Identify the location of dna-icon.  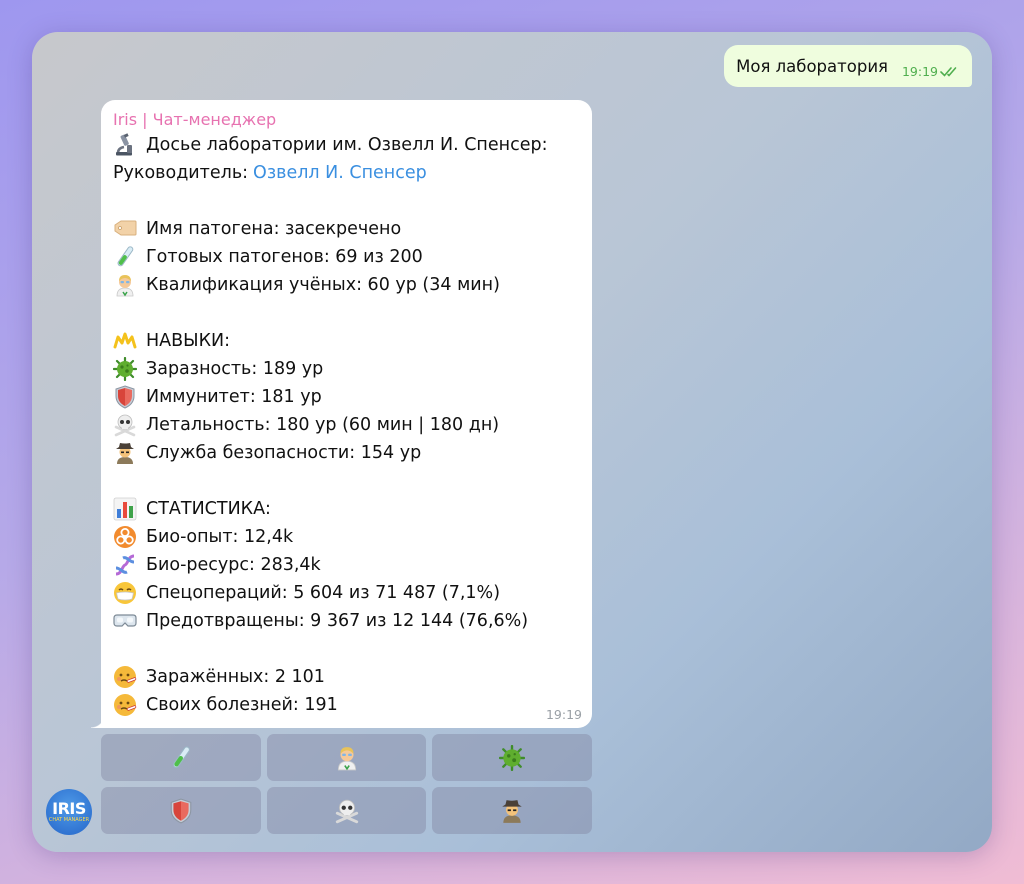
(125, 565).